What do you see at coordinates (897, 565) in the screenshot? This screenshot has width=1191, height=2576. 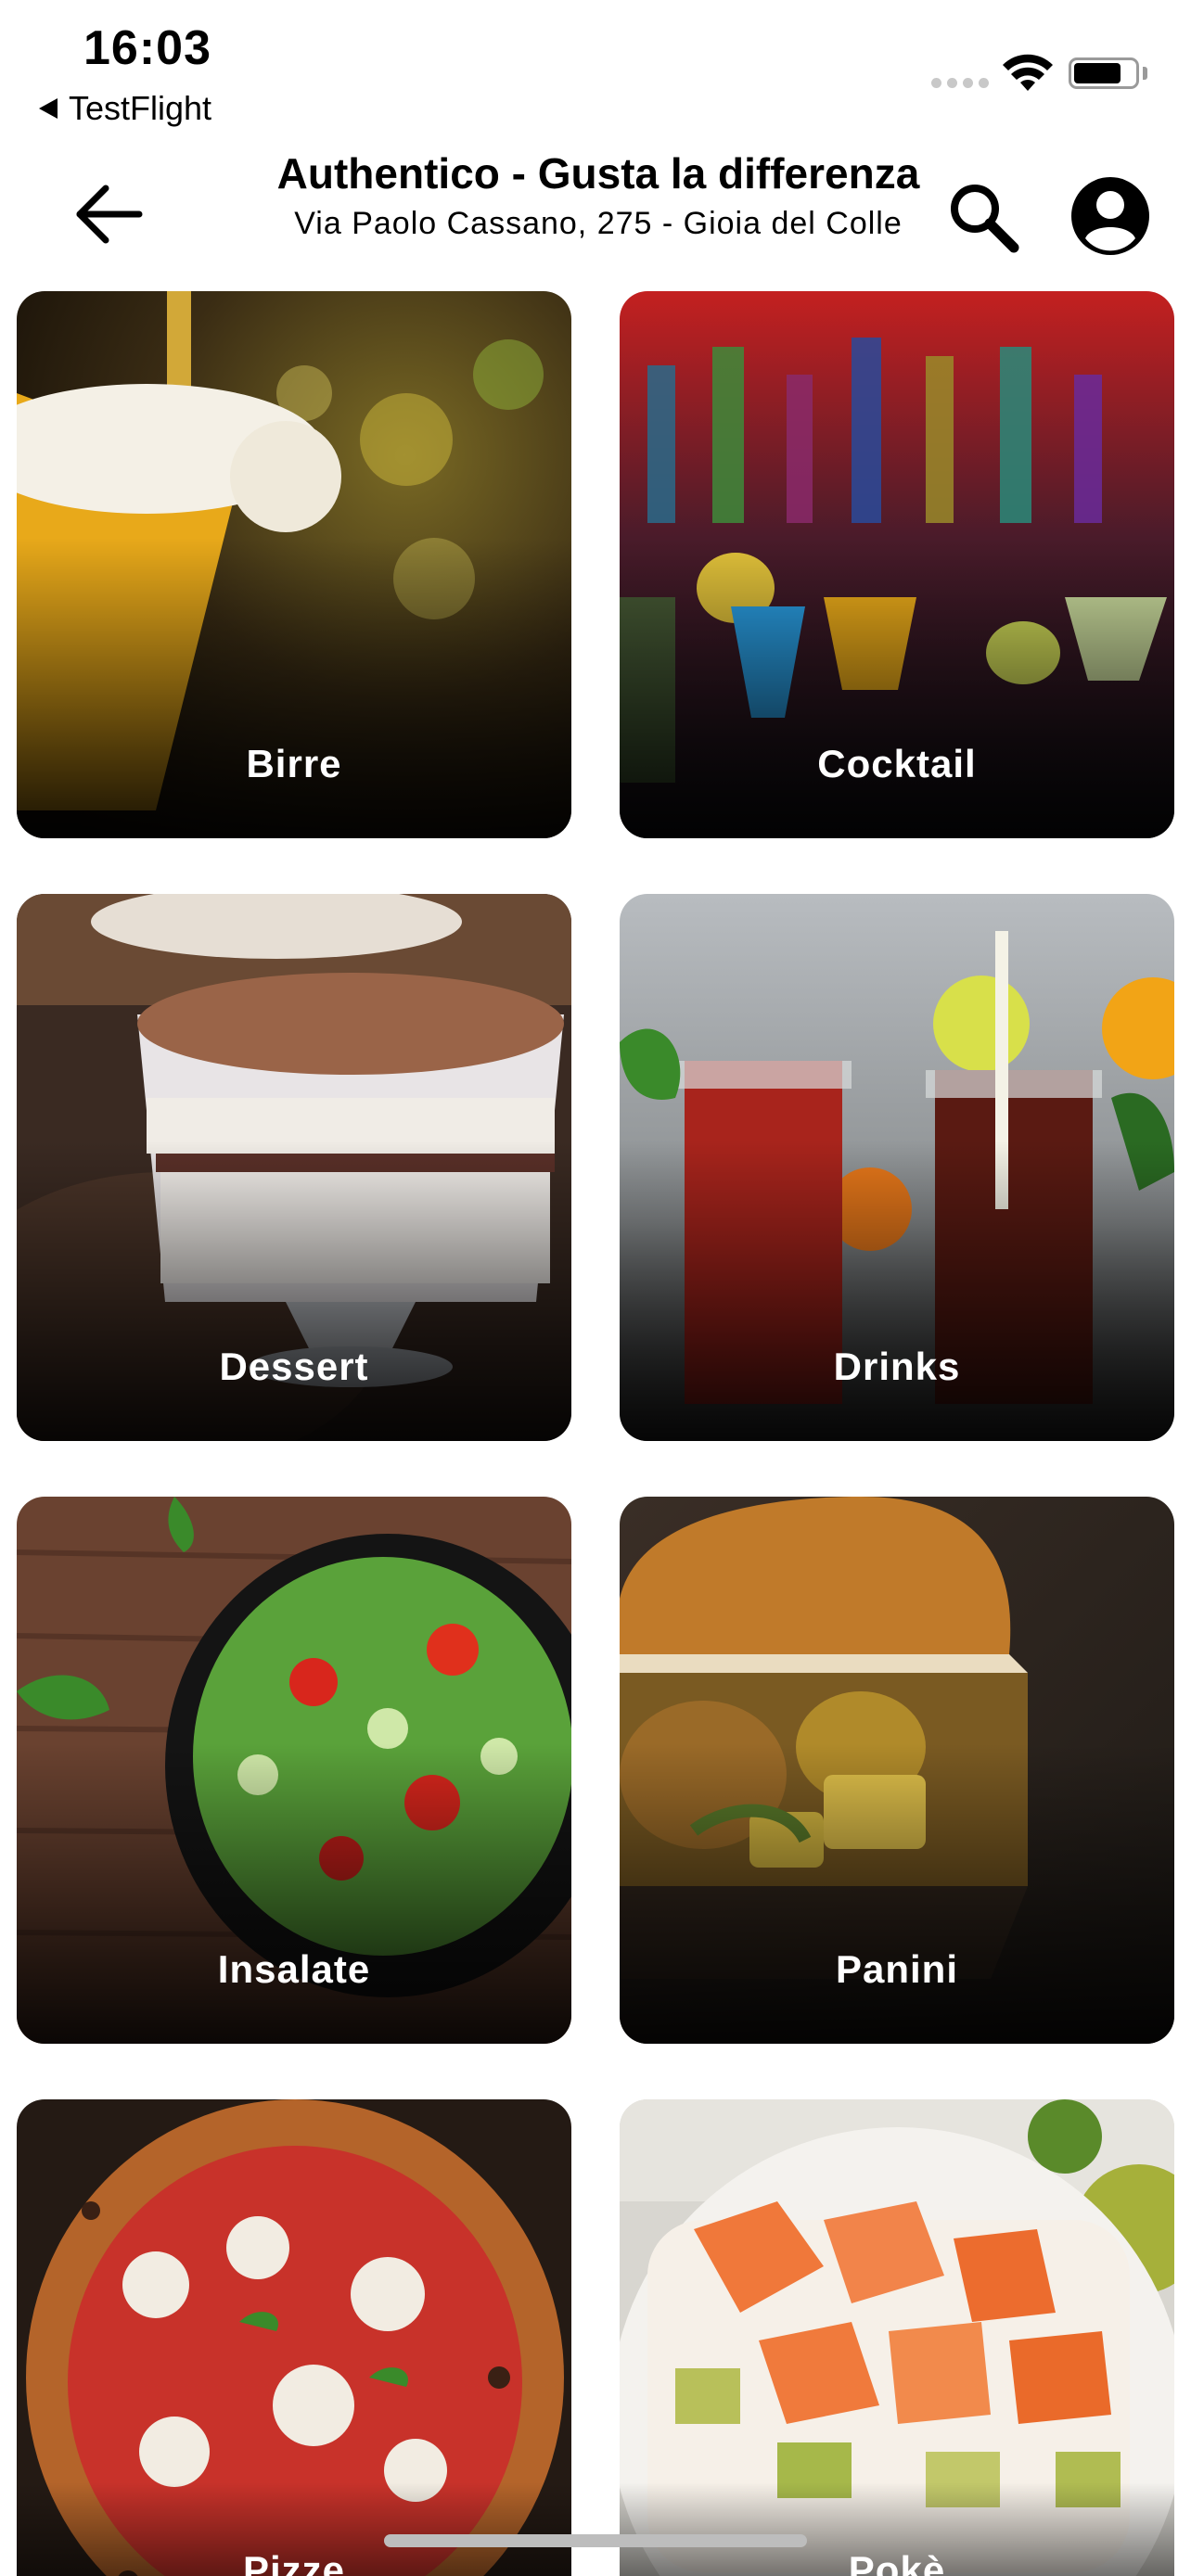 I see `category-card-cocktail: Cocktail` at bounding box center [897, 565].